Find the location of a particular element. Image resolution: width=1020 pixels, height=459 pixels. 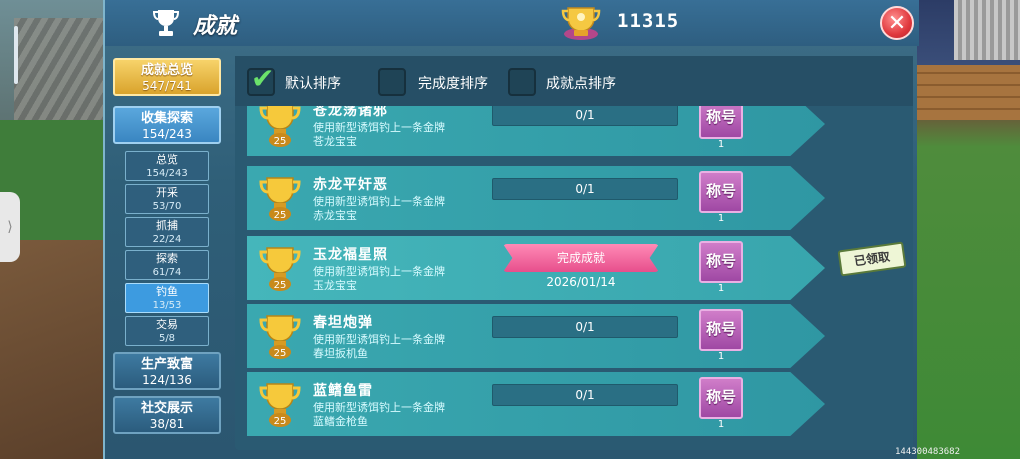

nav-produce-count: 124/136 is located at coordinates (167, 380).